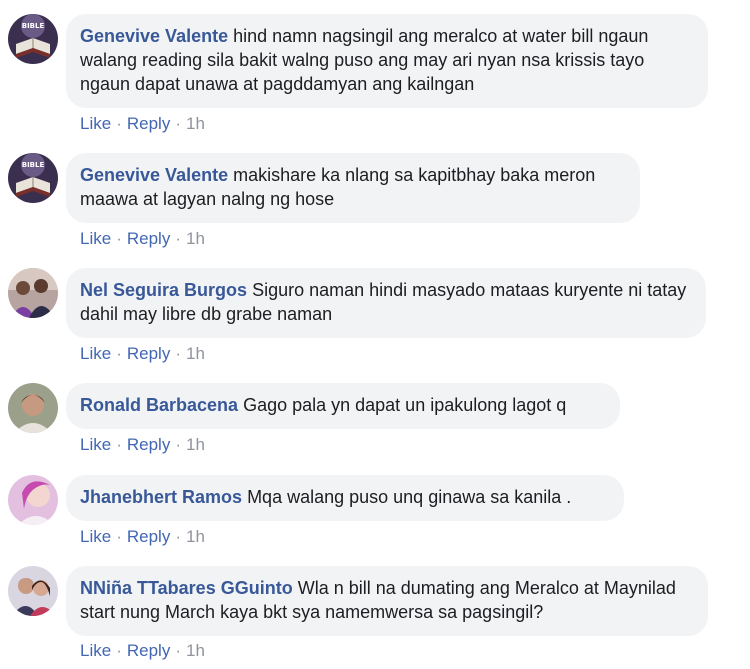 The width and height of the screenshot is (750, 669). I want to click on couple-photo-icon, so click(33, 591).